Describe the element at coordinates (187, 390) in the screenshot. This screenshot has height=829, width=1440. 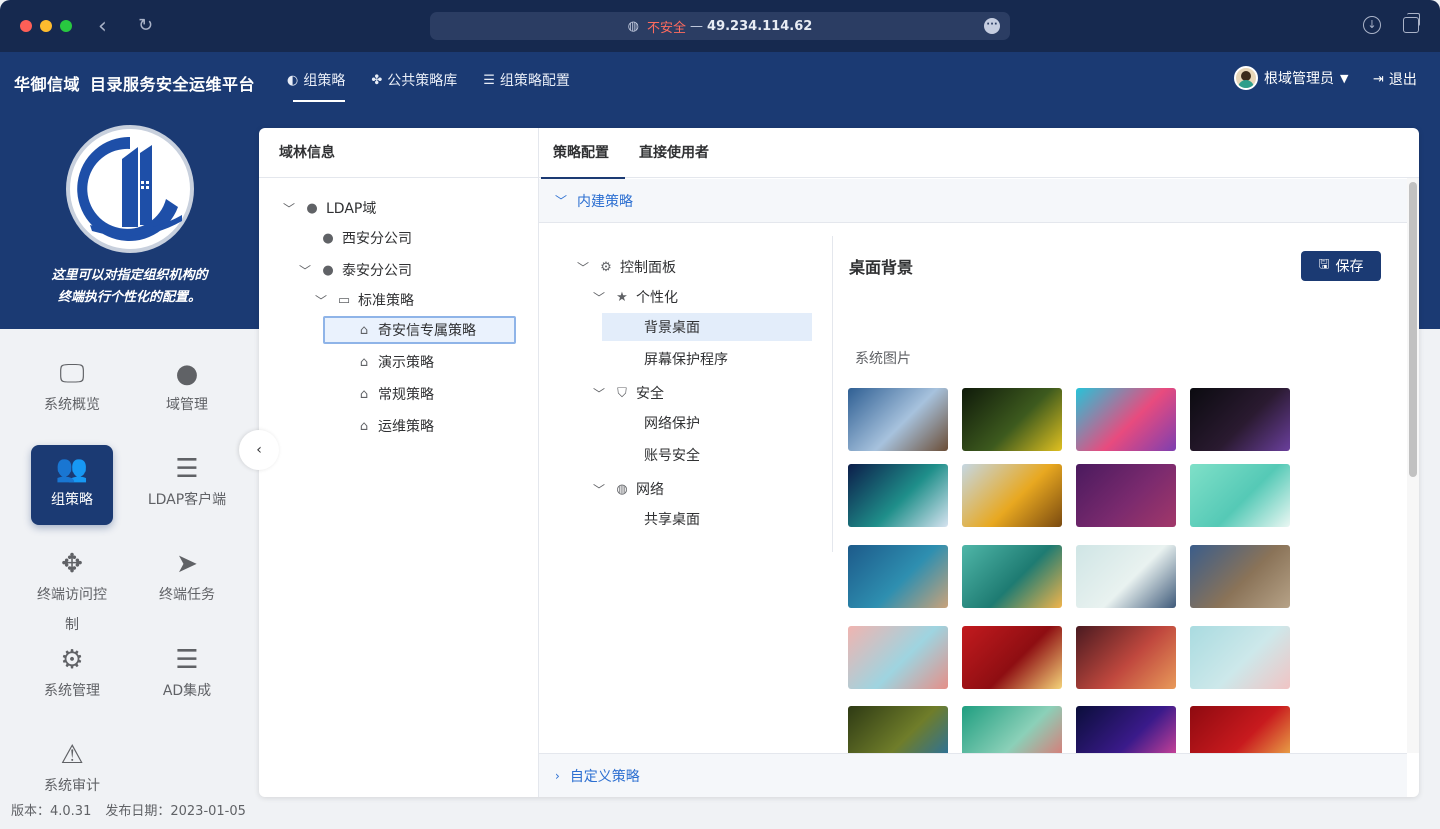
I see `menu-domain-management: ● 域管理` at that location.